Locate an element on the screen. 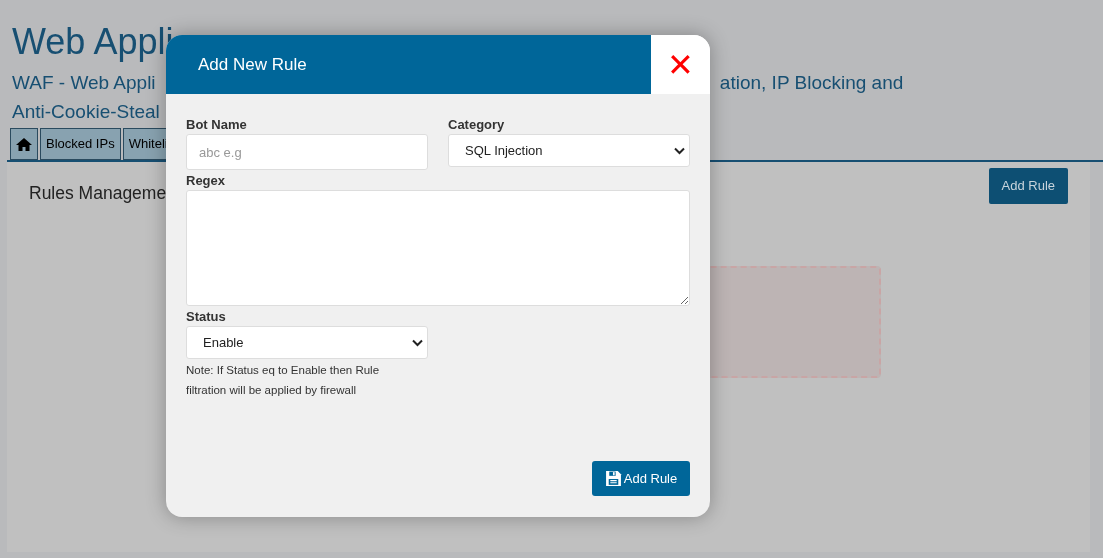 The width and height of the screenshot is (1103, 558). page-subtitle: Anti-Cookie-Steal is located at coordinates (86, 112).